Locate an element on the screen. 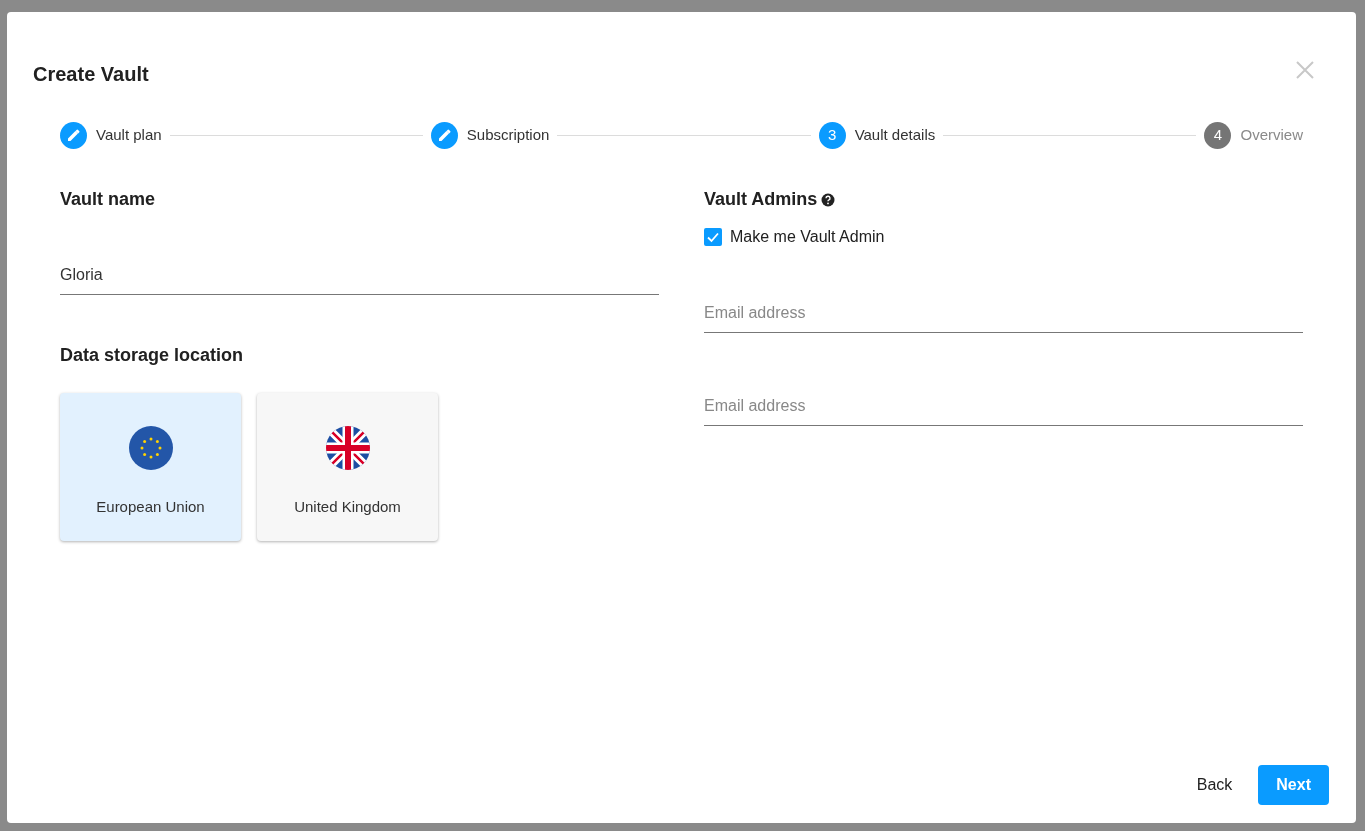 The height and width of the screenshot is (831, 1365). step-number: 3 is located at coordinates (832, 135).